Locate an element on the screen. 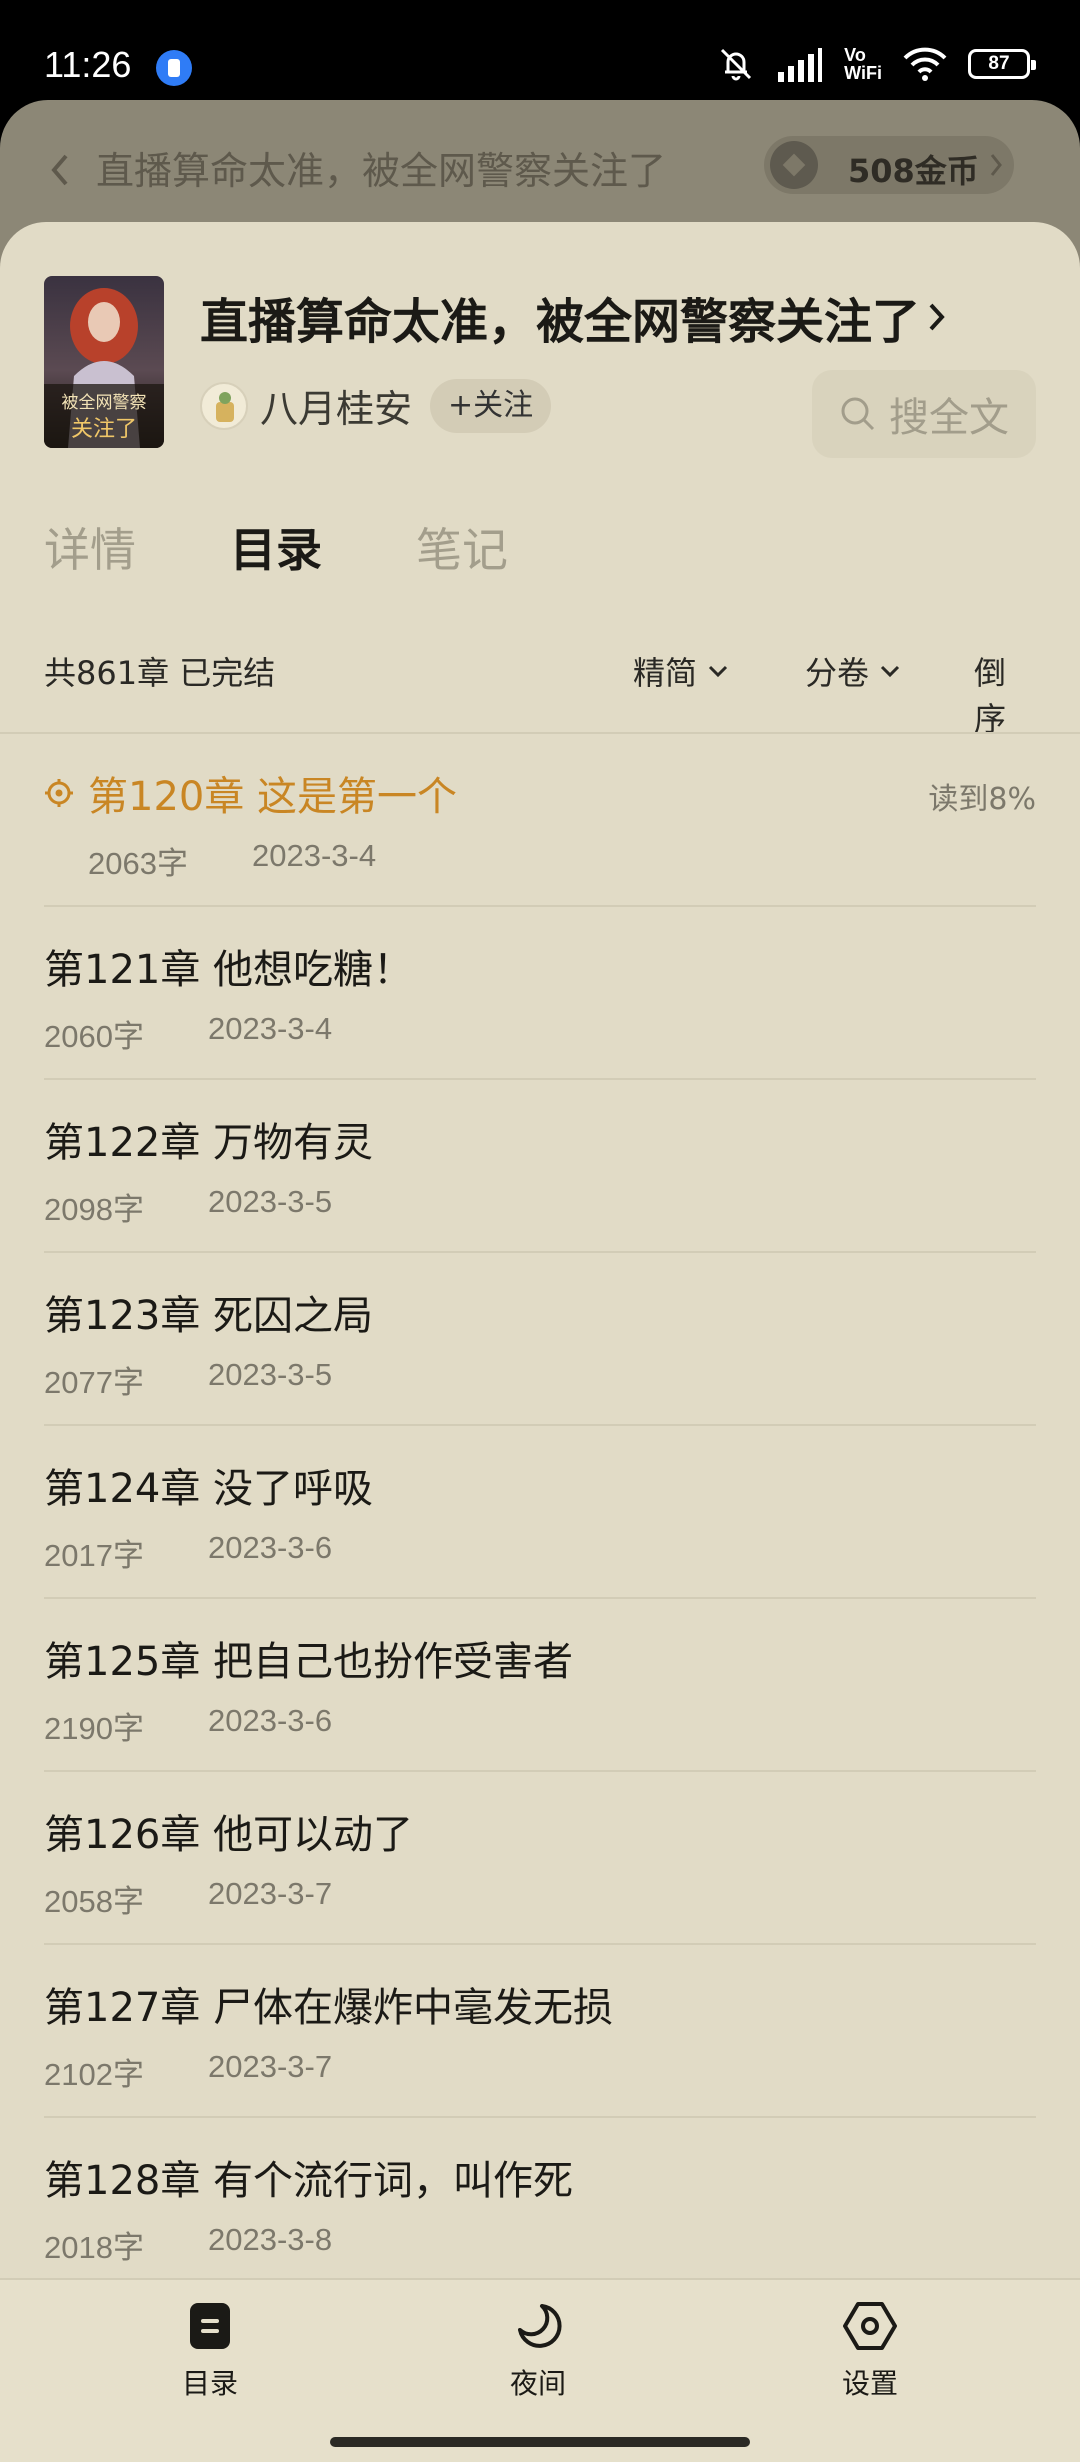  vowifi-top: Vo is located at coordinates (855, 55).